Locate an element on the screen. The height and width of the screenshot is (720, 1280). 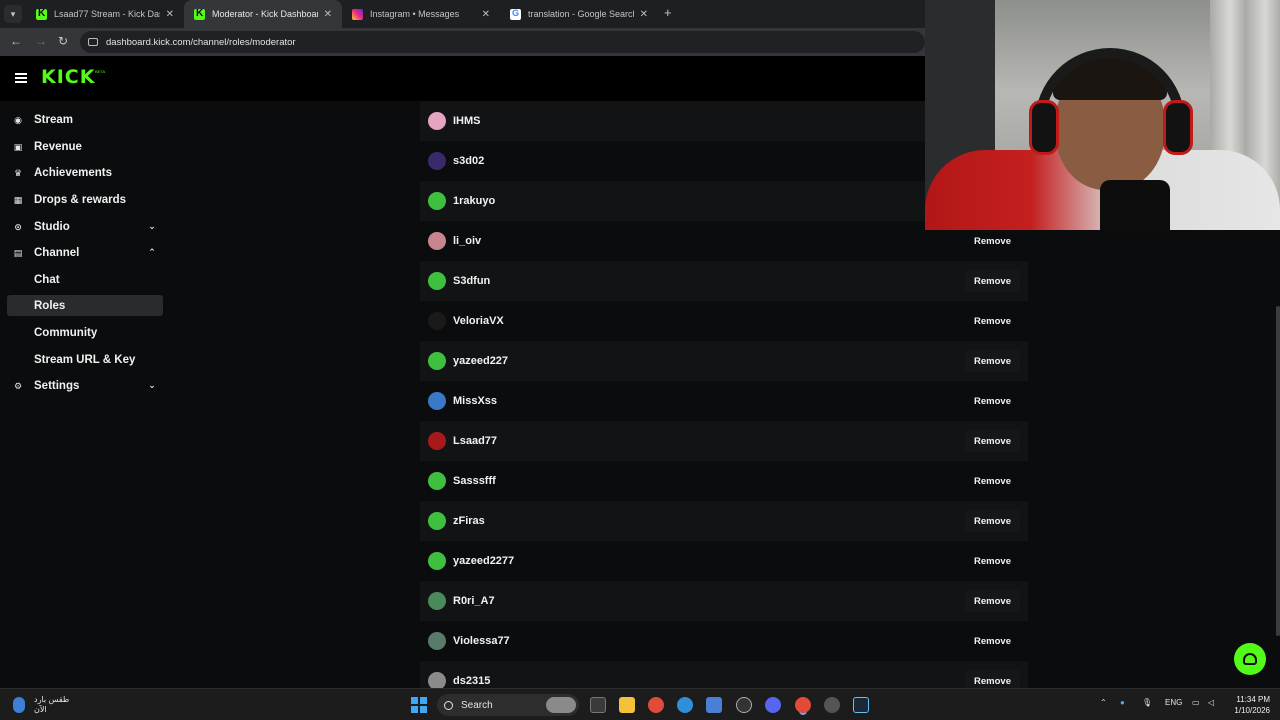
tab-instagram: Instagram • Messages ✕ is located at coordinates (421, 14).